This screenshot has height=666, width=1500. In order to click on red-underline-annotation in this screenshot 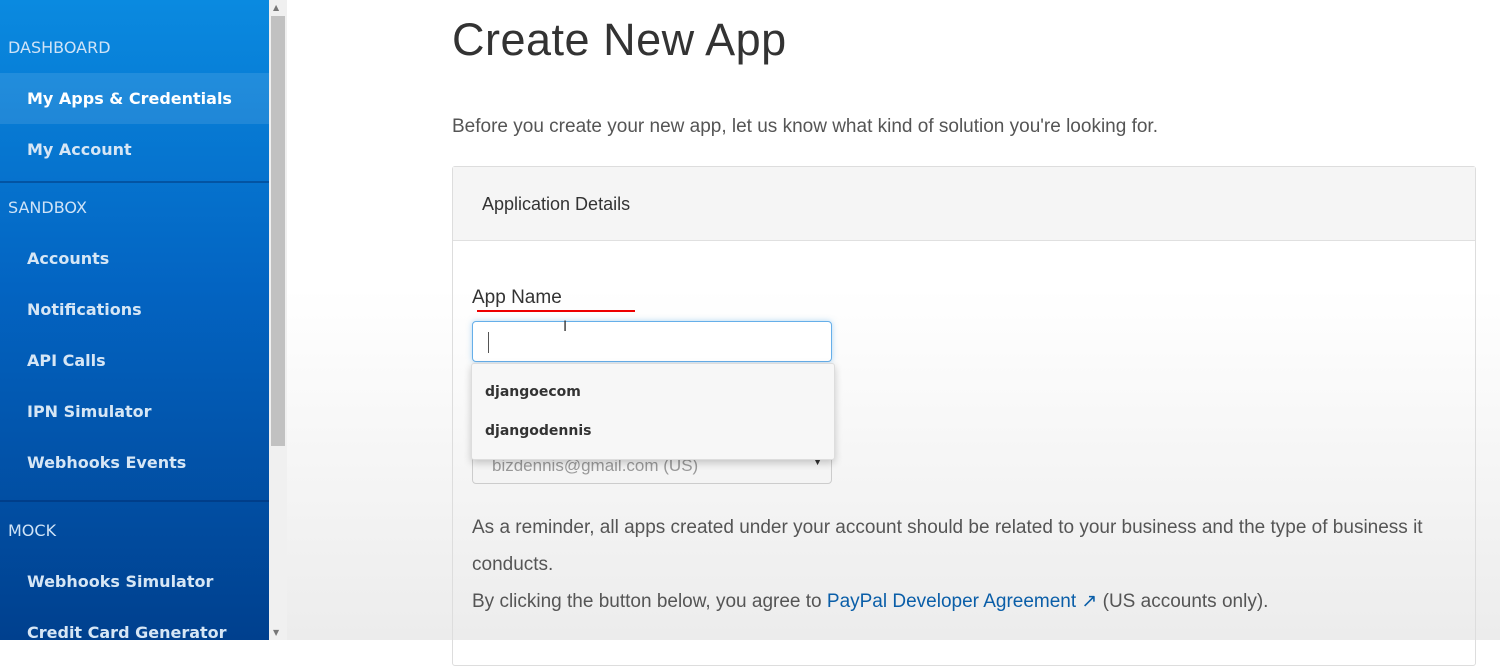, I will do `click(556, 311)`.